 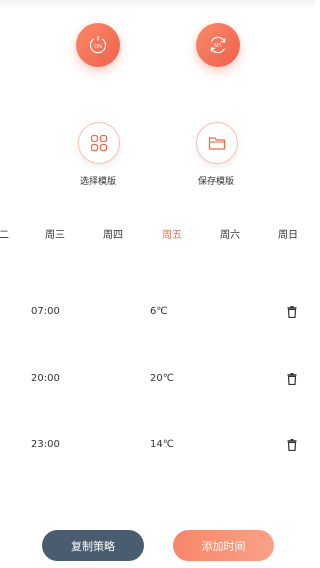 What do you see at coordinates (97, 182) in the screenshot?
I see `select-template-label: 选择模版` at bounding box center [97, 182].